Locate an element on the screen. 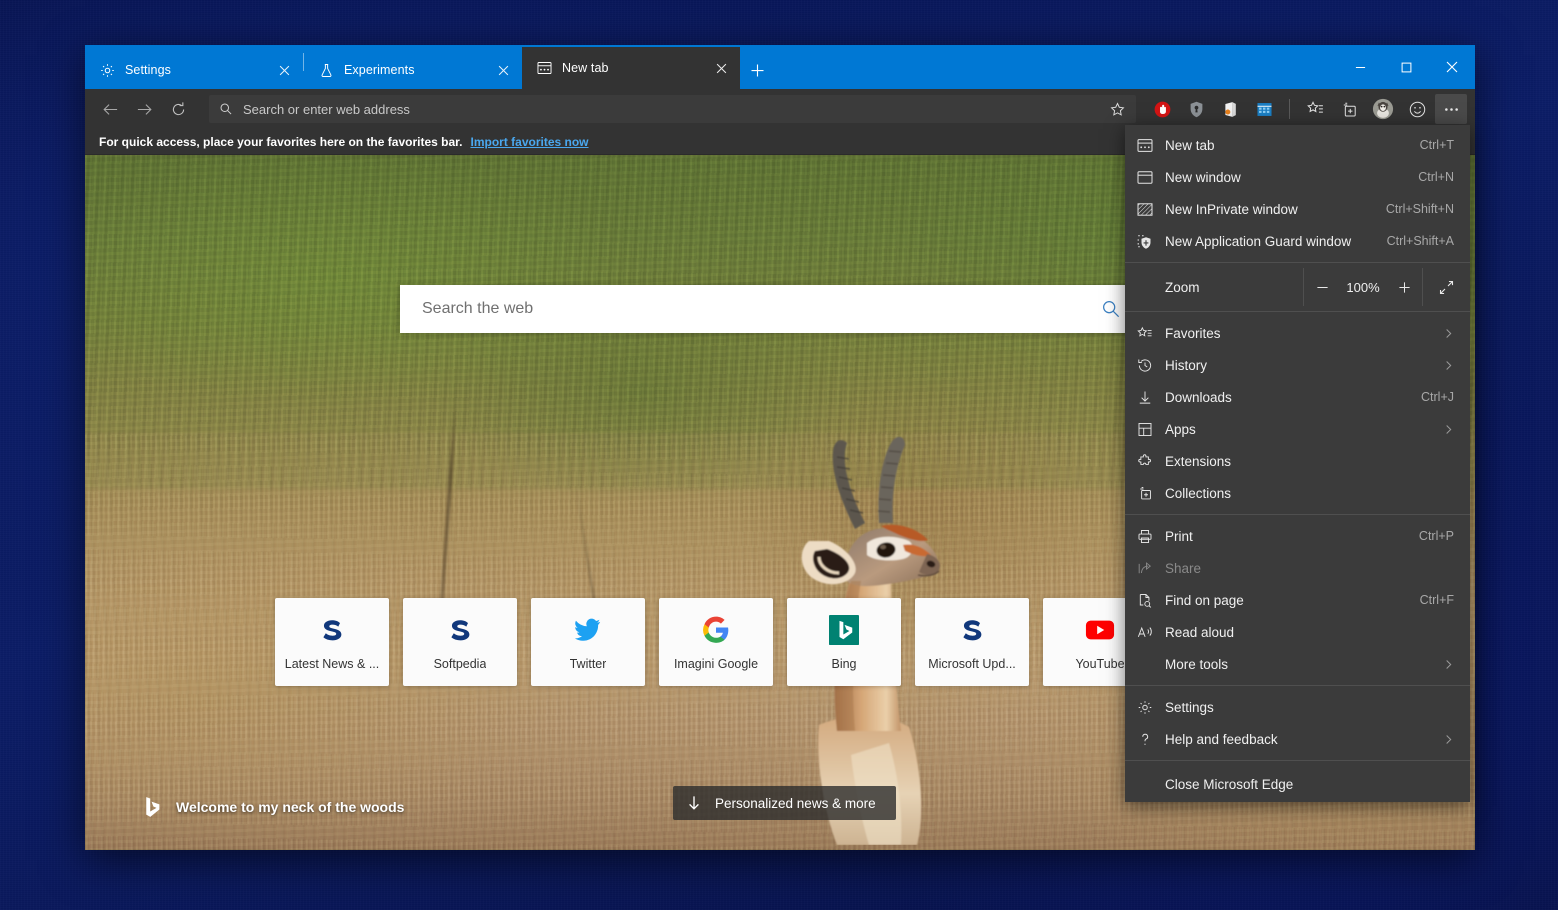  tile-softpedia: Softpedia is located at coordinates (460, 642).